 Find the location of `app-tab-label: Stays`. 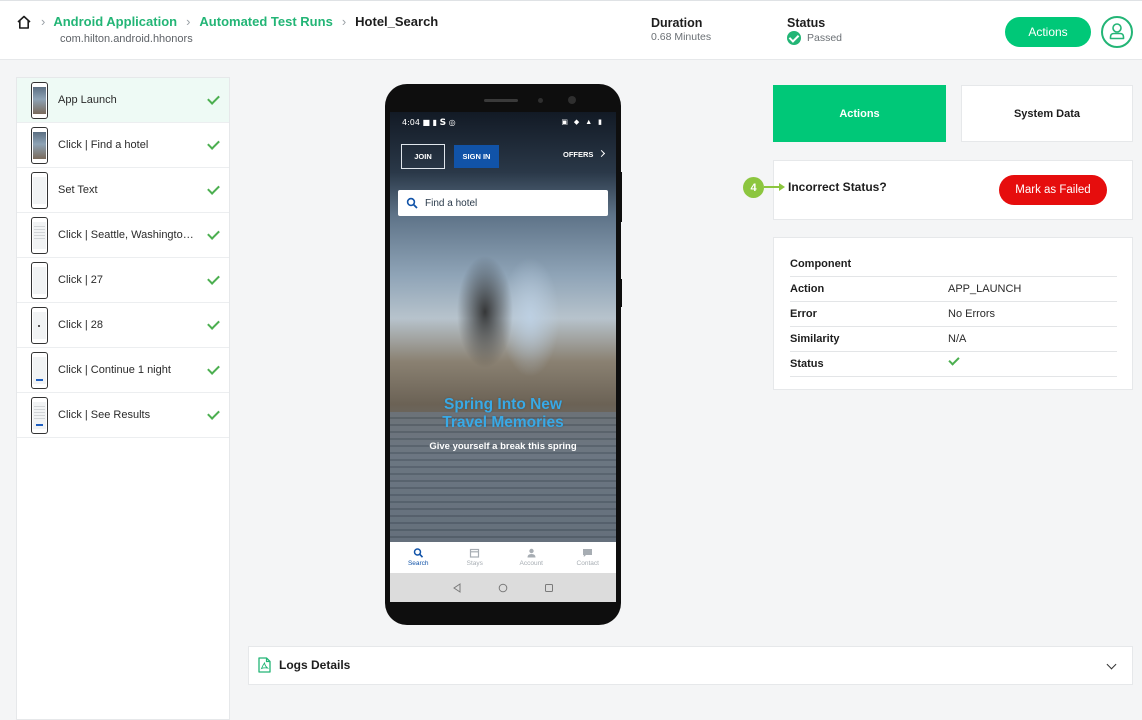

app-tab-label: Stays is located at coordinates (474, 563).